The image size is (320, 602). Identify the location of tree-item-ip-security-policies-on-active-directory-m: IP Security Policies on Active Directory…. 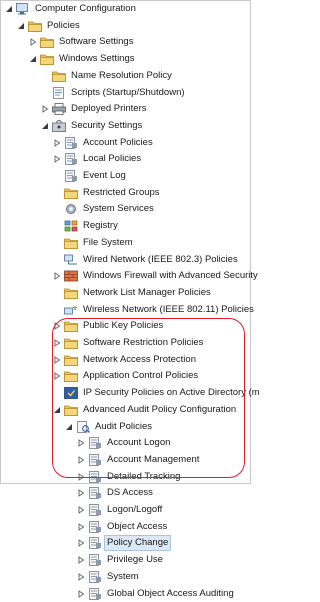
(157, 393).